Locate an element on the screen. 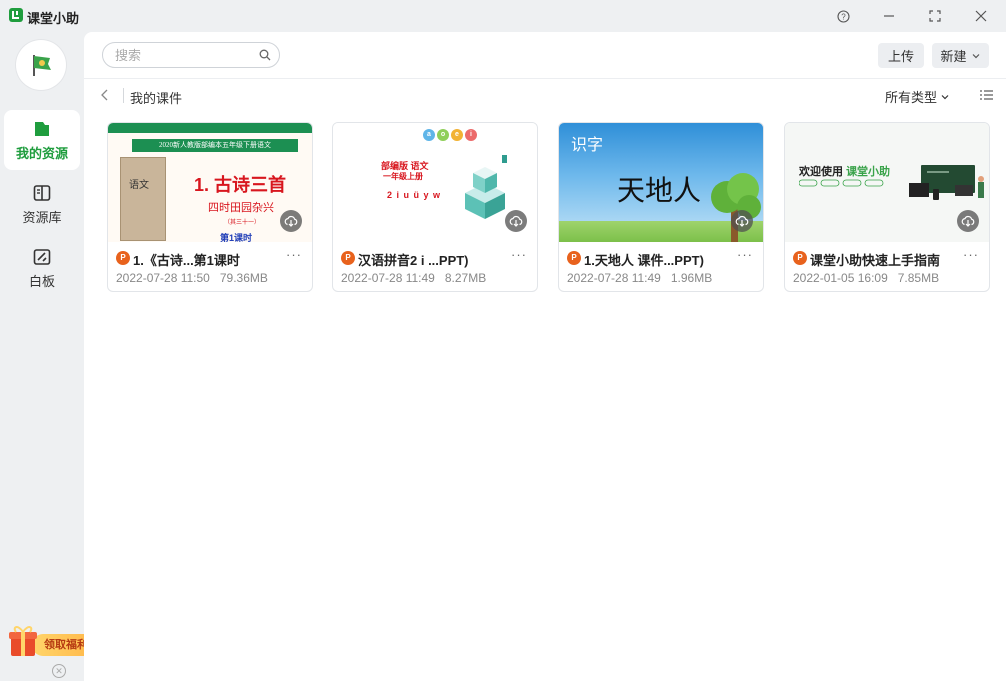 This screenshot has width=1006, height=681. minimize-button is located at coordinates (889, 16).